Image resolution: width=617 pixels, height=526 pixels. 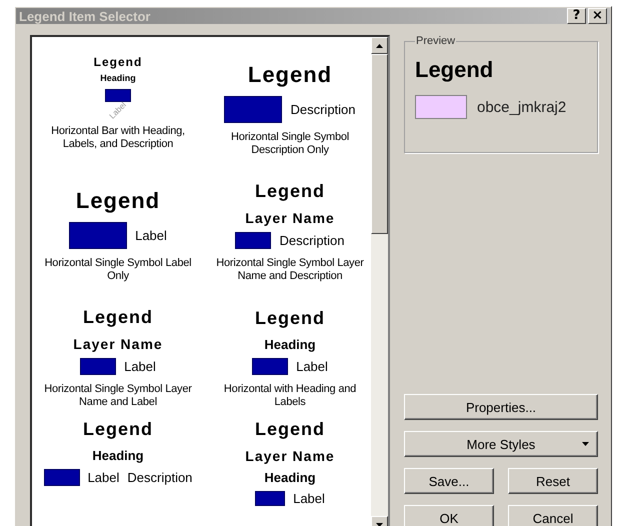 I want to click on style-caption: Horizontal Single Symbol Layer Name and Description, so click(x=290, y=270).